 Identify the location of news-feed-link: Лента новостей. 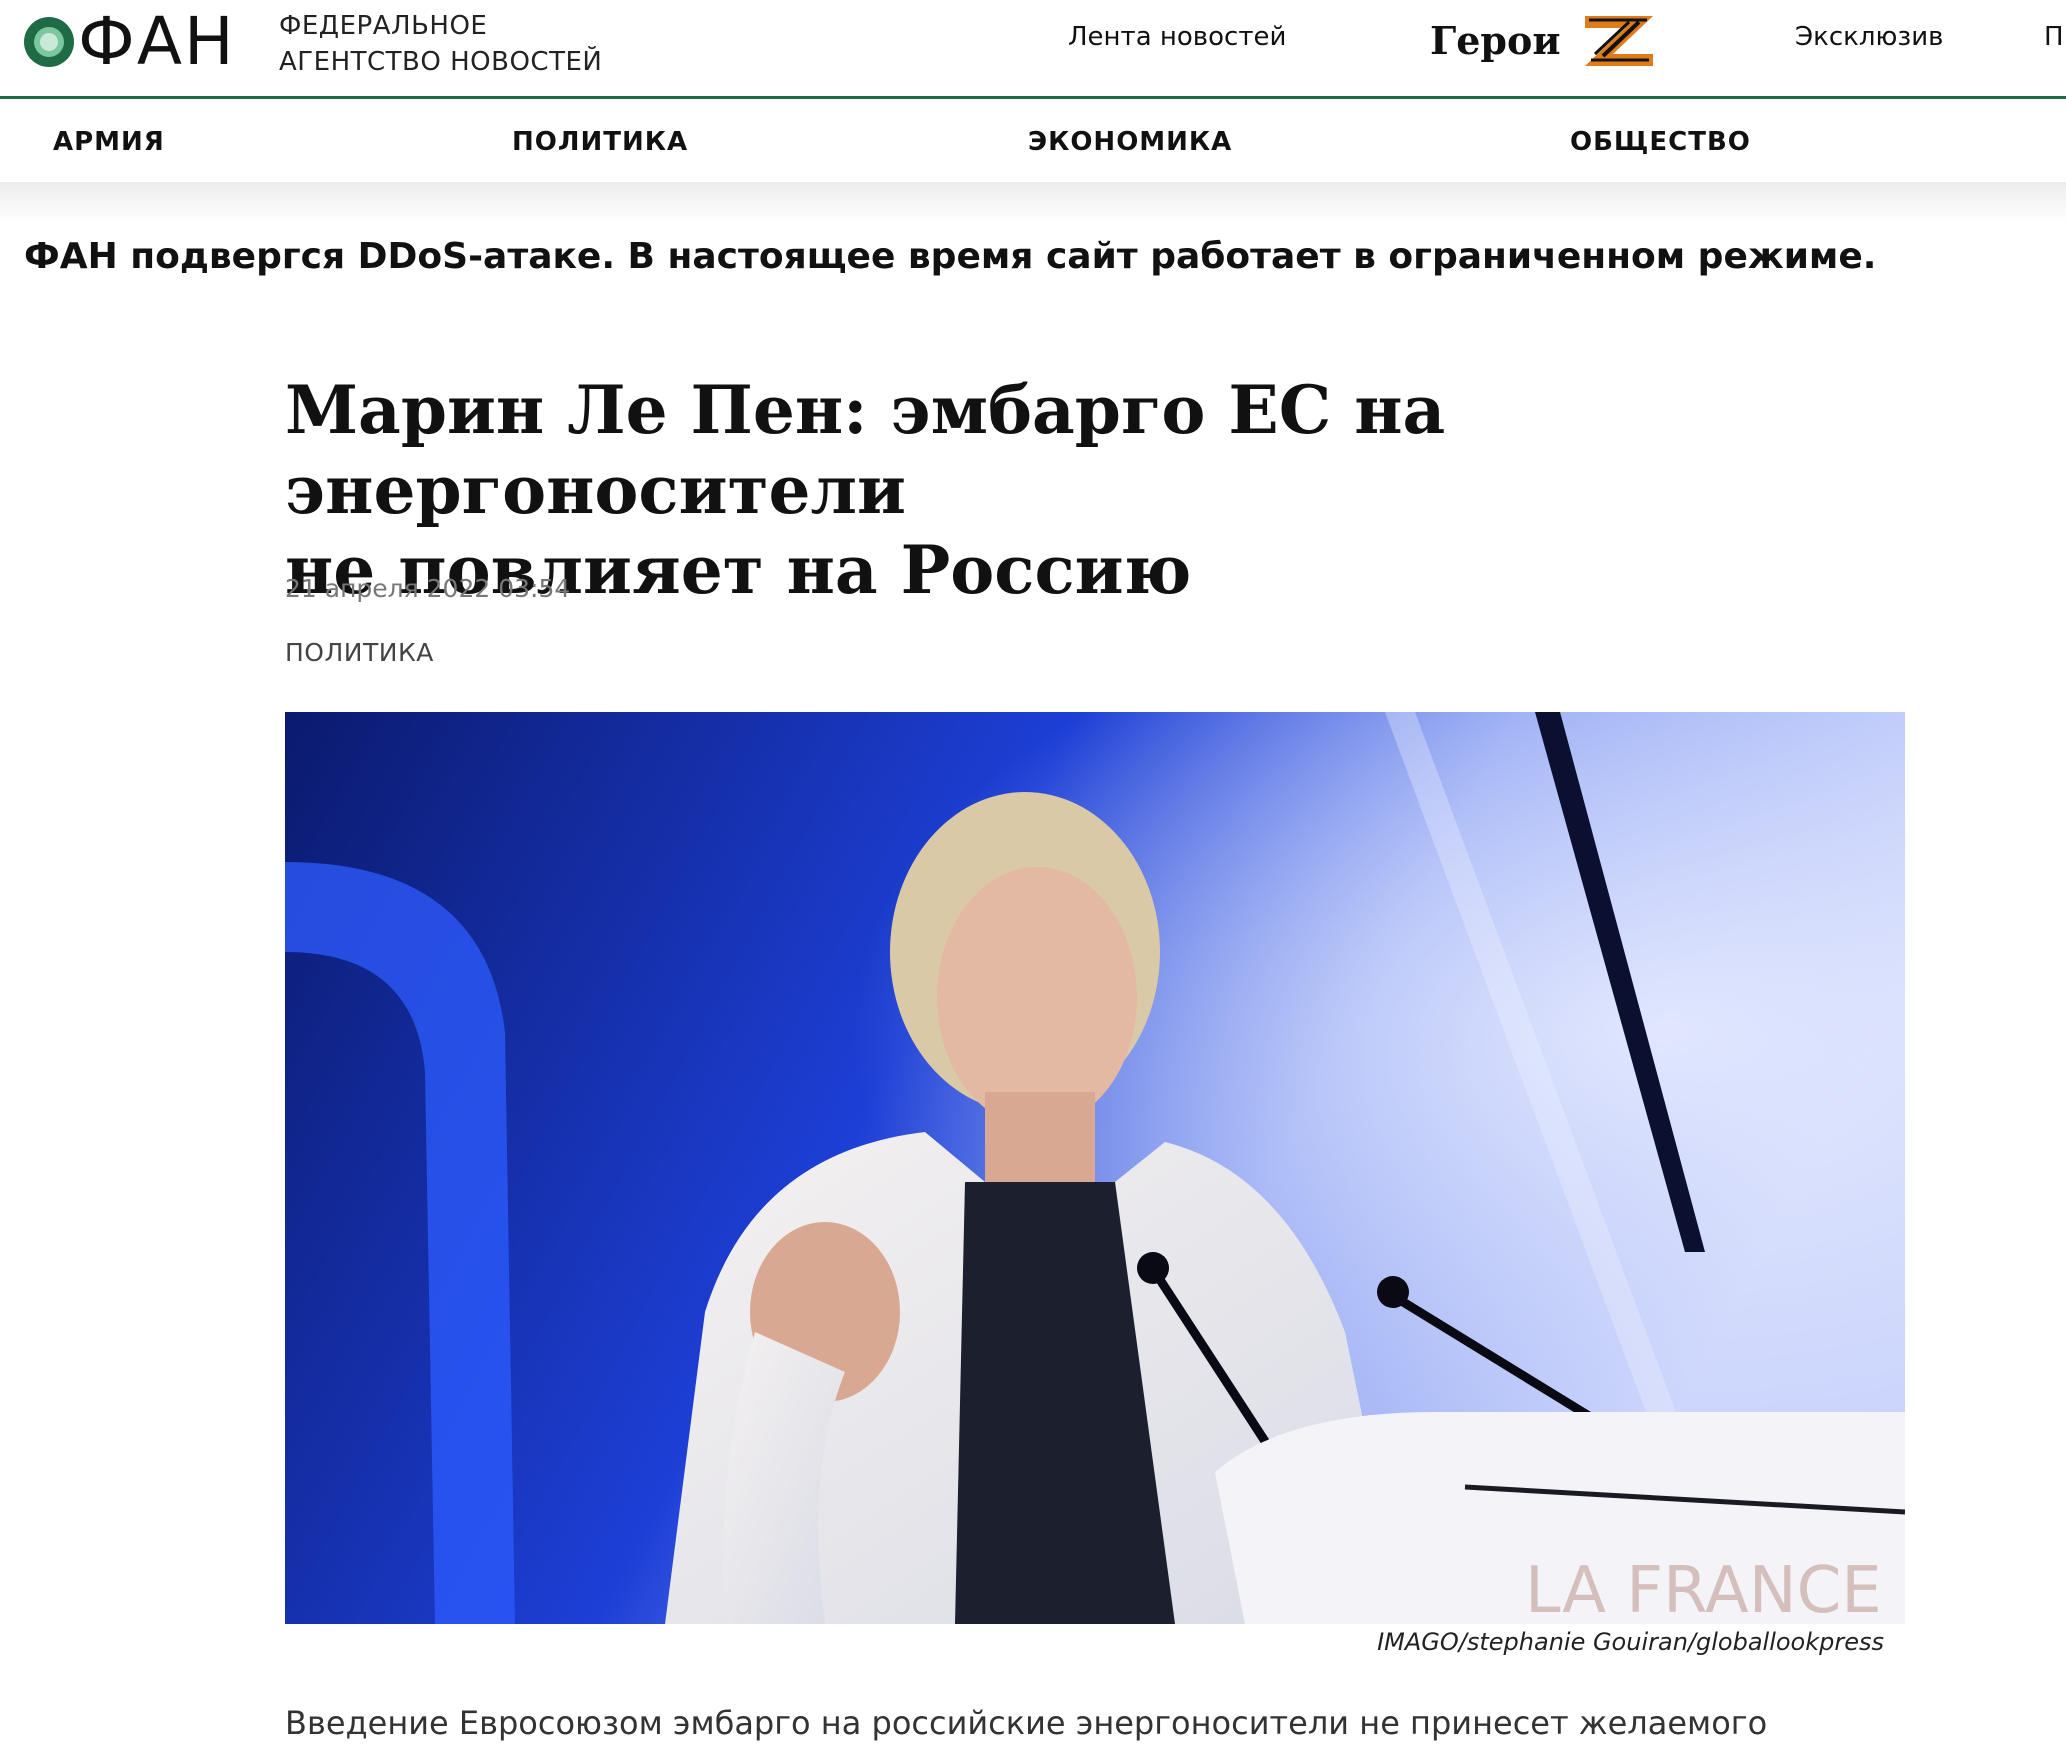
(1177, 37).